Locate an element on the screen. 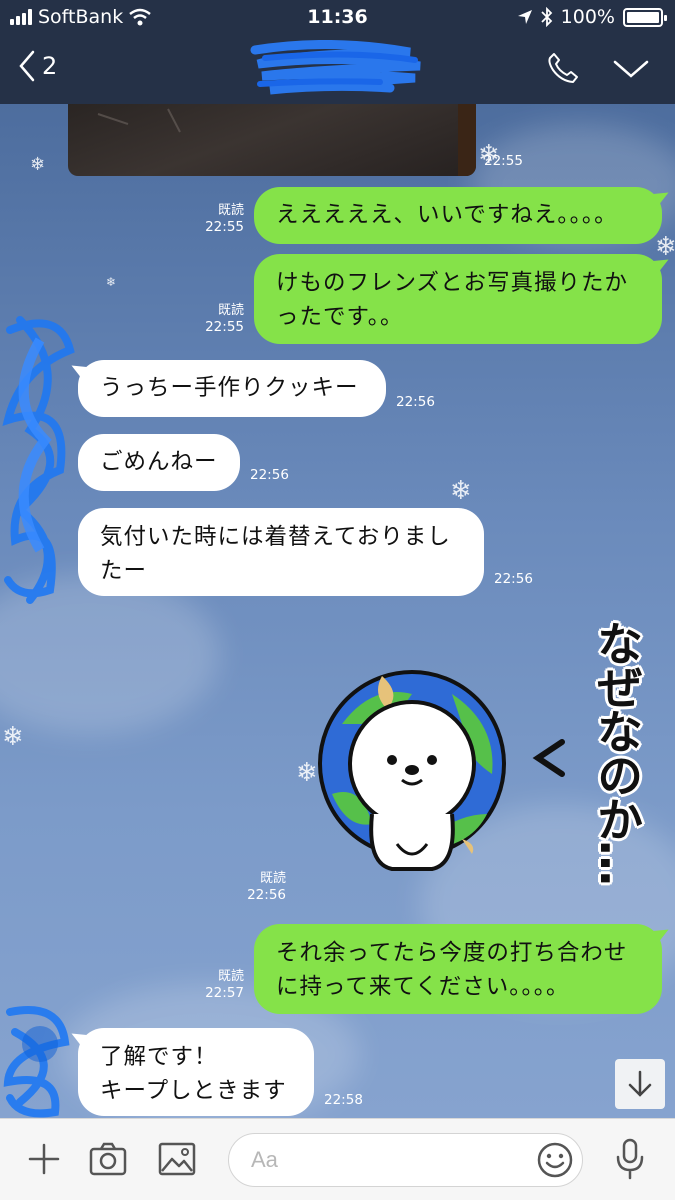  message-bubble-incoming: うっちー手作りクッキー is located at coordinates (232, 388).